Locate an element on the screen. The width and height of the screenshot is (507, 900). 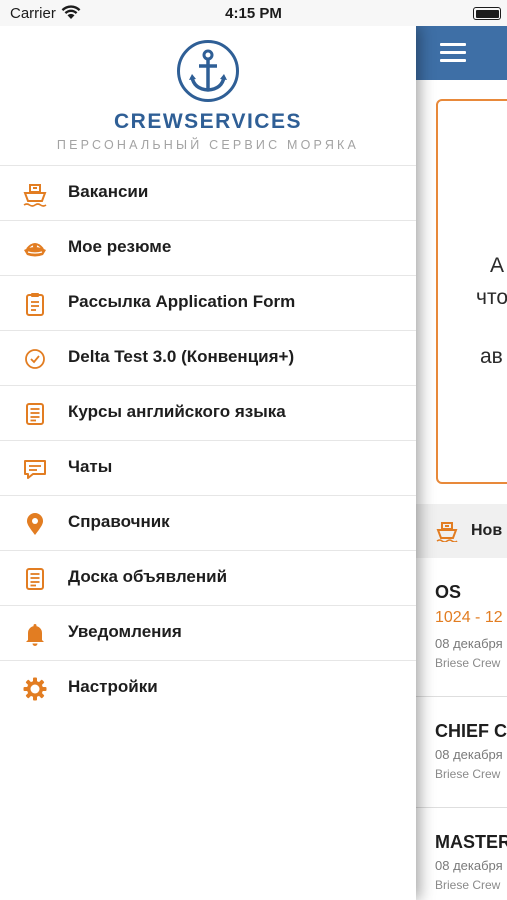
gear-icon is located at coordinates (35, 689).